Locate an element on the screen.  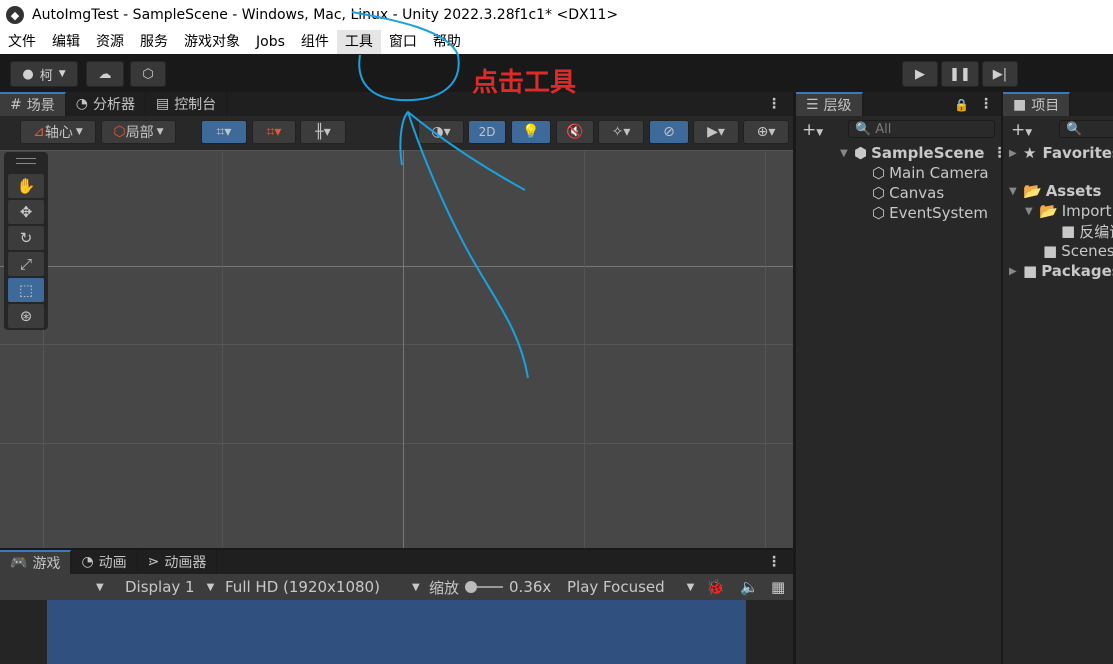
annotation-circle is located at coordinates (405, 56).